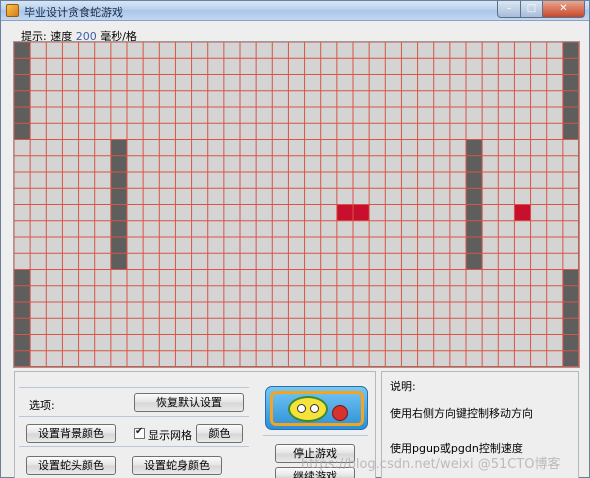 The image size is (590, 478). What do you see at coordinates (403, 386) in the screenshot?
I see `help-title: 说明:` at bounding box center [403, 386].